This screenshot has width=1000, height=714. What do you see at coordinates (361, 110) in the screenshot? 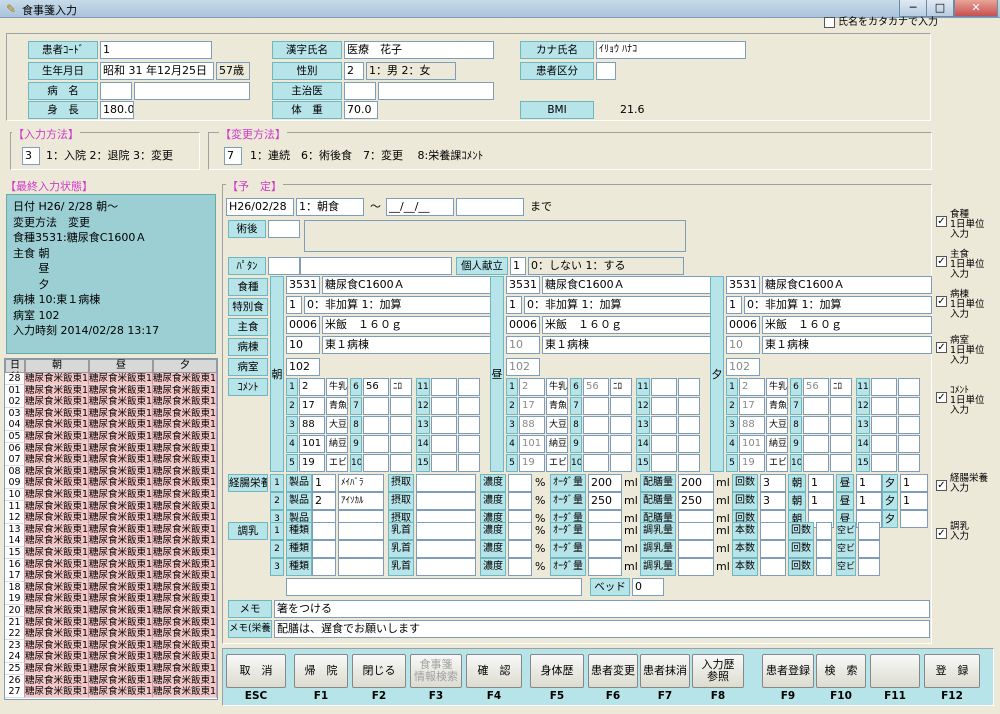
I see `weight-input: 70.0` at bounding box center [361, 110].